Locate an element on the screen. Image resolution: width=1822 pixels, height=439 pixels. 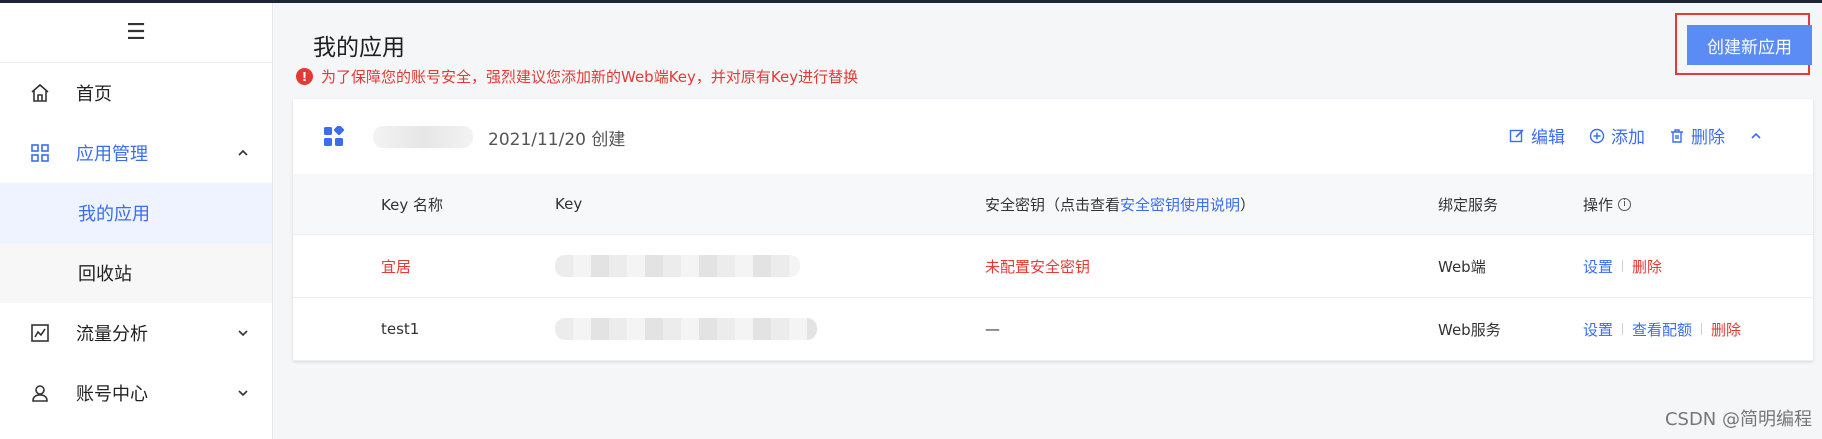
table-row: test1 — Web服务 设置 查看配额 删除 is located at coordinates (1053, 329).